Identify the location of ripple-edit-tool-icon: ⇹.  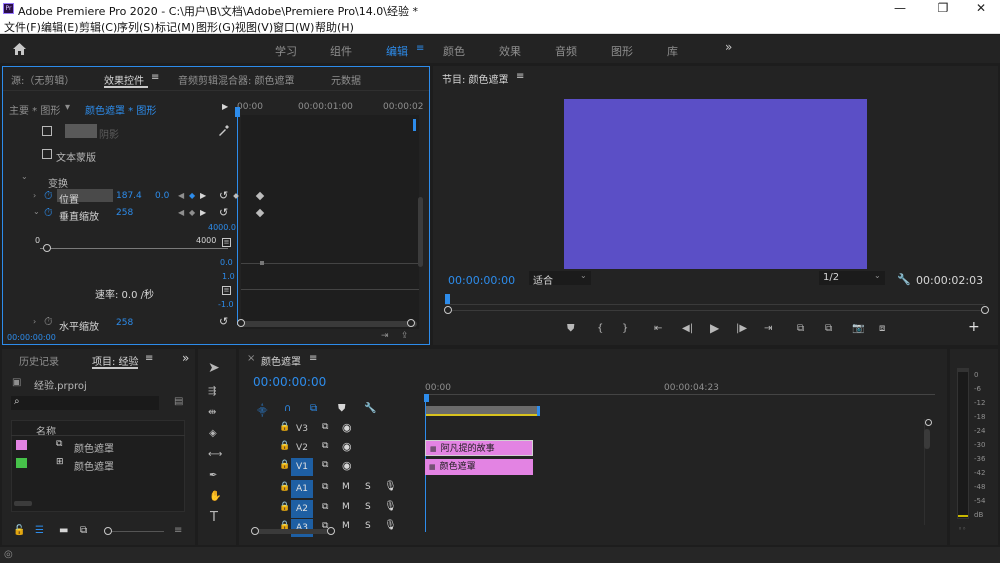
(212, 413).